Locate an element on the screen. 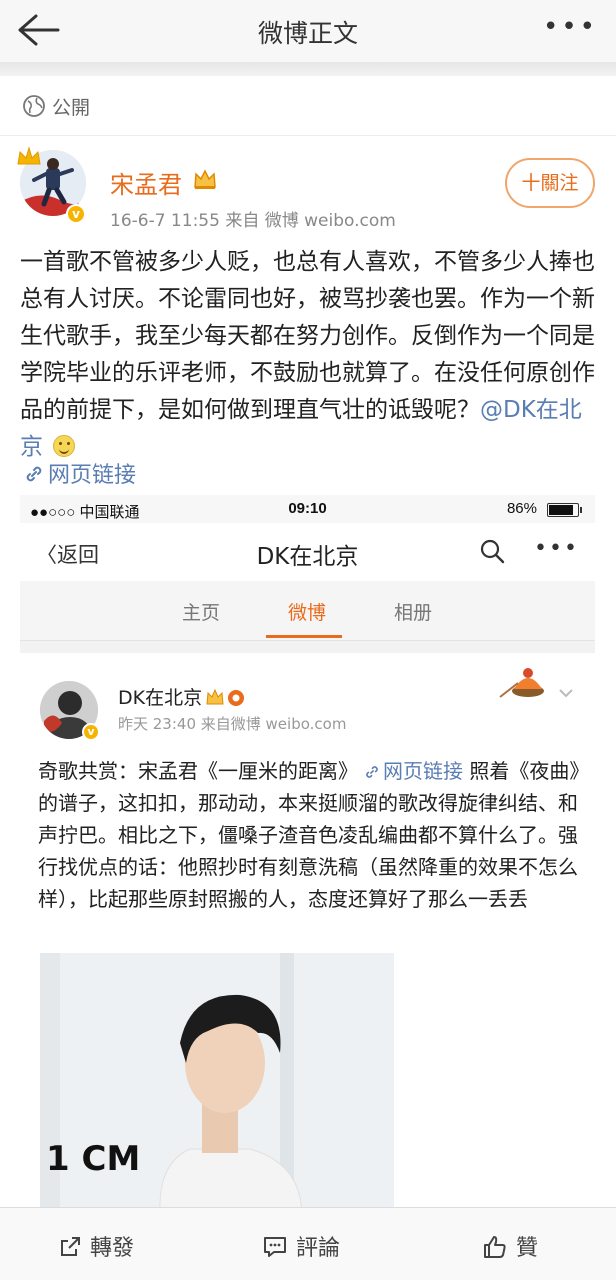  embedded-photo: 1 CM is located at coordinates (217, 1080).